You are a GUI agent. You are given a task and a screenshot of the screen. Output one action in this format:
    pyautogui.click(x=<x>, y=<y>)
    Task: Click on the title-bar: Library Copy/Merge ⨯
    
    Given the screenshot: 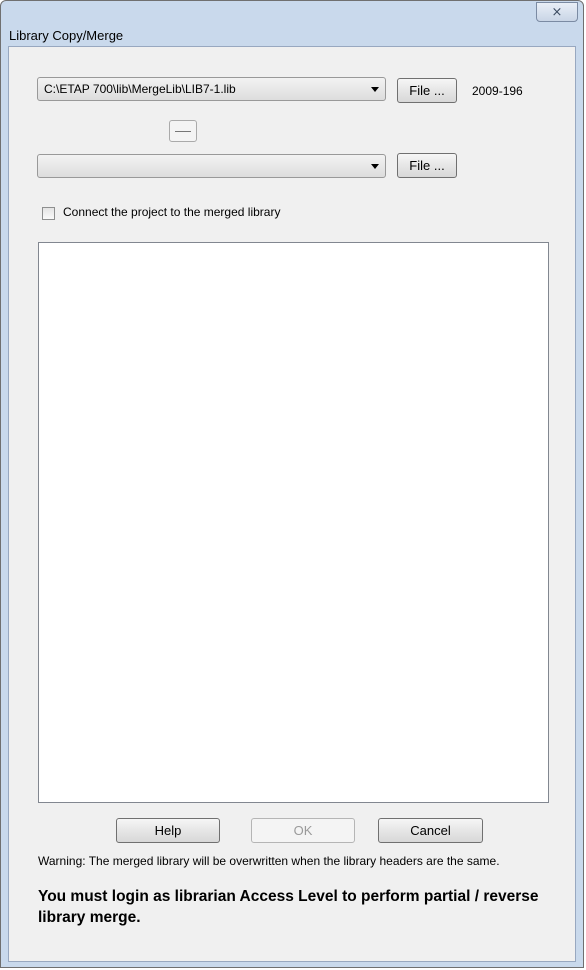 What is the action you would take?
    pyautogui.click(x=292, y=23)
    